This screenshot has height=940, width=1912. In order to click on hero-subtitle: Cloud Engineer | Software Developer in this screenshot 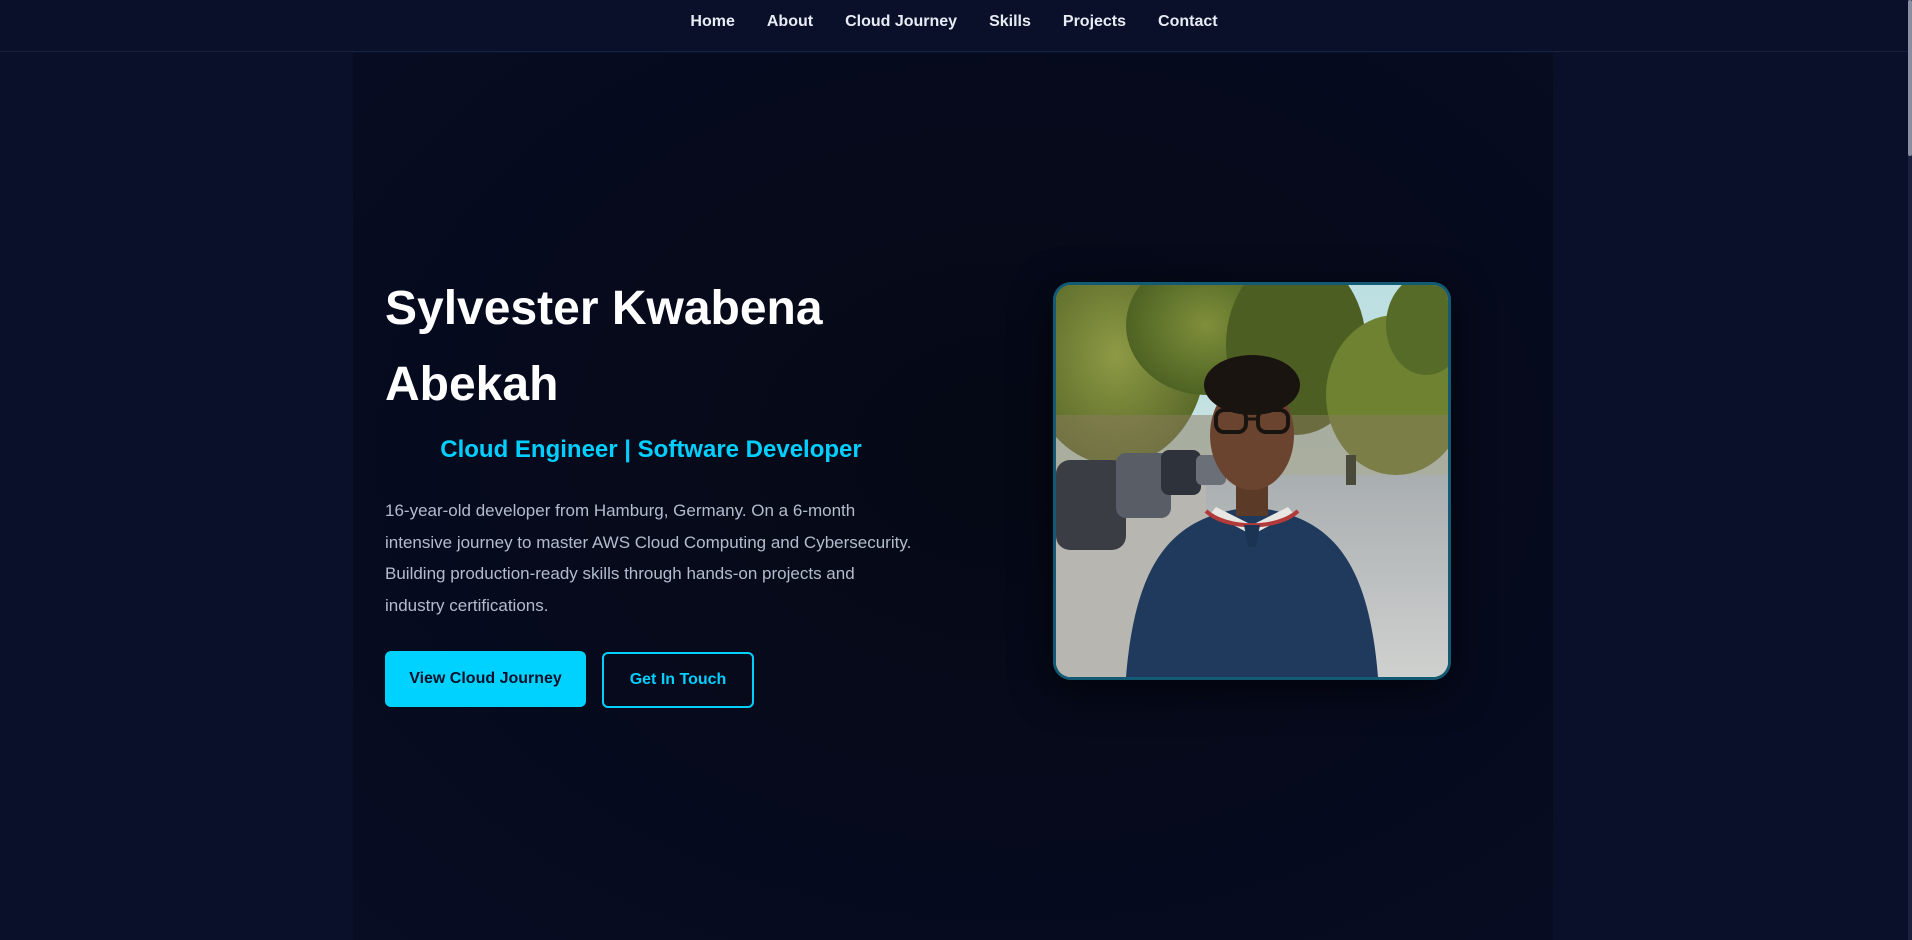, I will do `click(651, 449)`.